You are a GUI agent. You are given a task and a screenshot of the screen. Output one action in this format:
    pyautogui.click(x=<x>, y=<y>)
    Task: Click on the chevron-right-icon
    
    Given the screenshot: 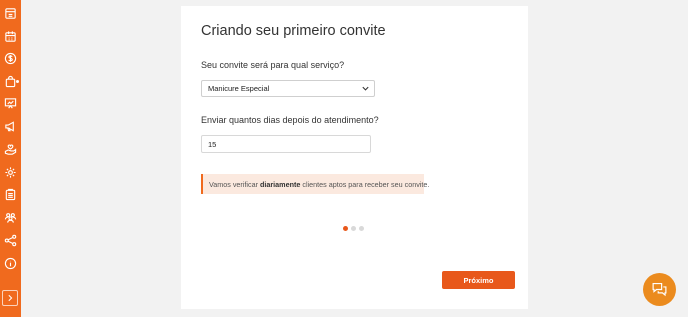 What is the action you would take?
    pyautogui.click(x=10, y=298)
    